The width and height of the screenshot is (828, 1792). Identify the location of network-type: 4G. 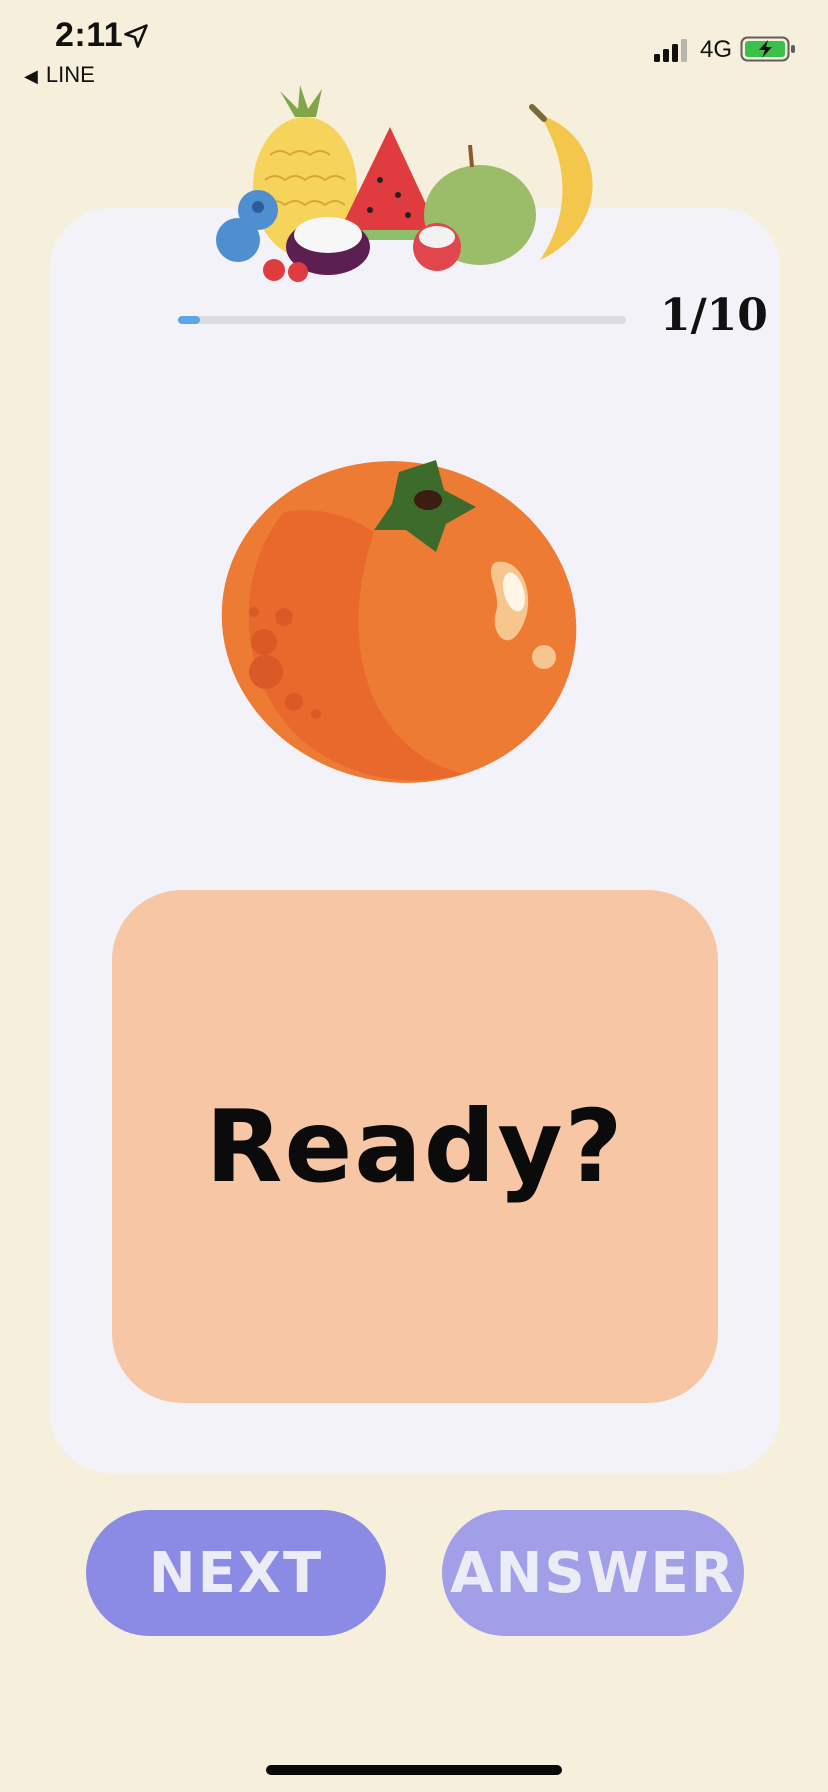
(716, 49).